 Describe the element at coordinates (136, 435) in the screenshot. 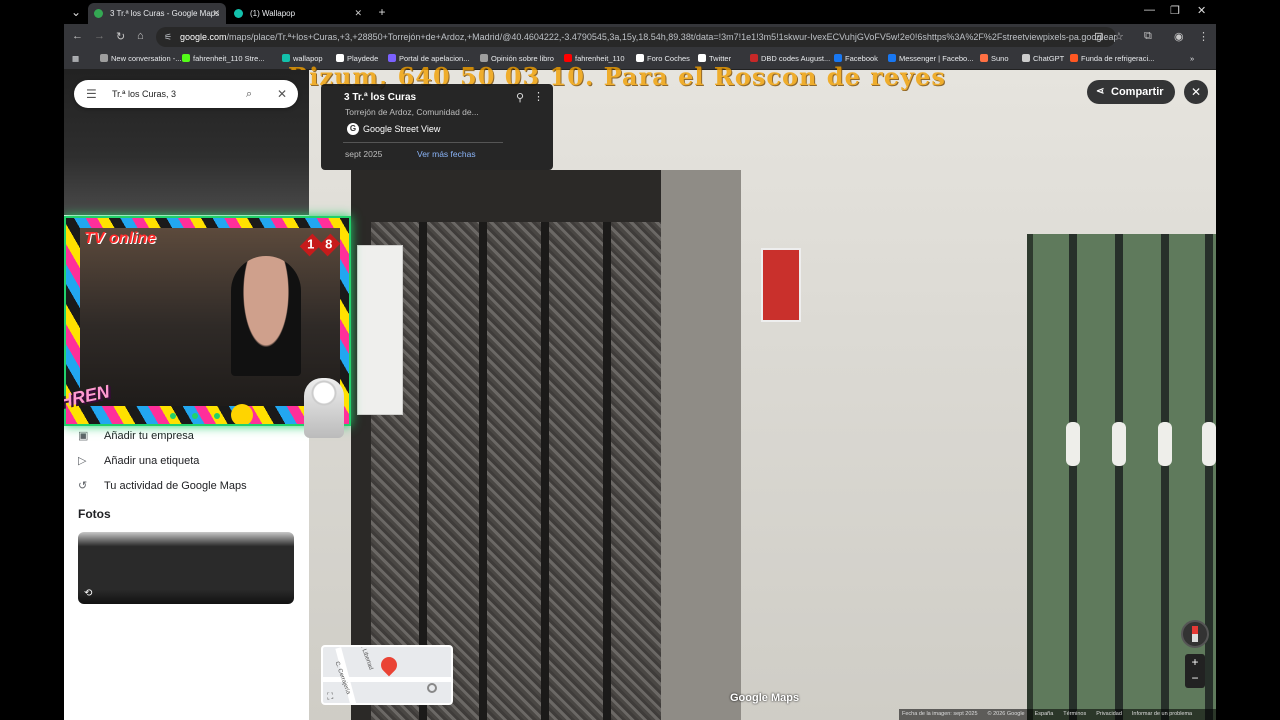

I see `add-business-link: ▣ Añadir tu empresa` at that location.